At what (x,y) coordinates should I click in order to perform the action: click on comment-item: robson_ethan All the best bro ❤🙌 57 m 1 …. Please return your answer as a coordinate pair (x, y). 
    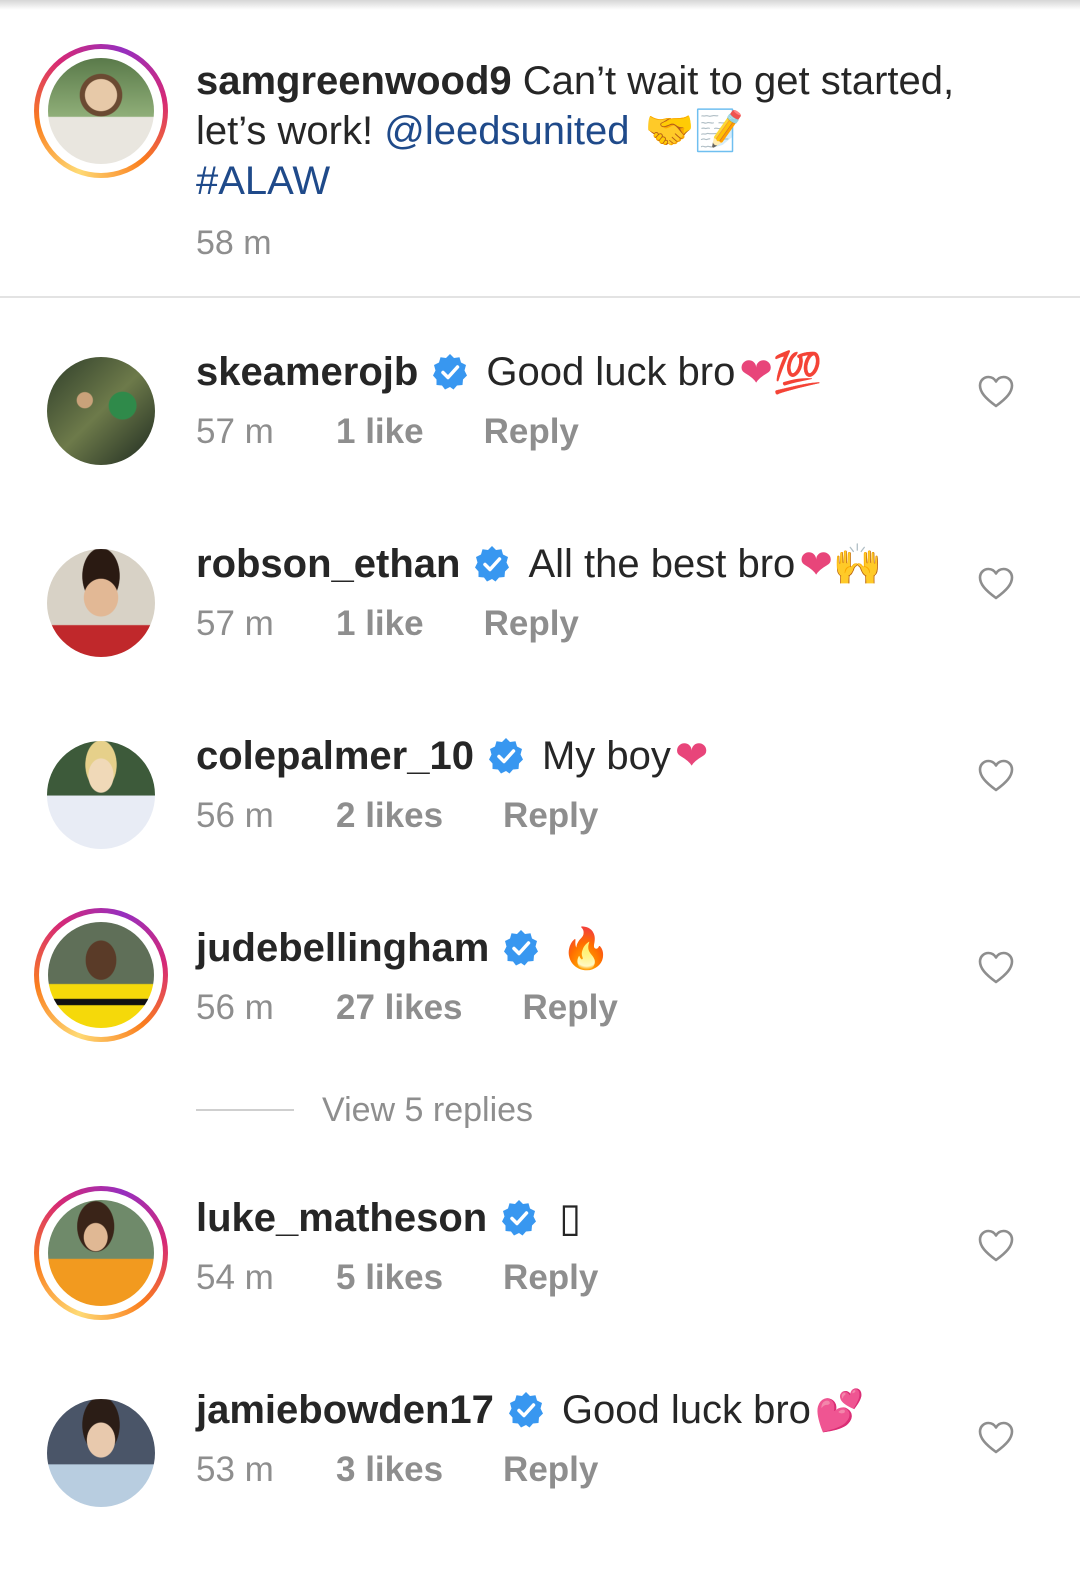
    Looking at the image, I should click on (540, 631).